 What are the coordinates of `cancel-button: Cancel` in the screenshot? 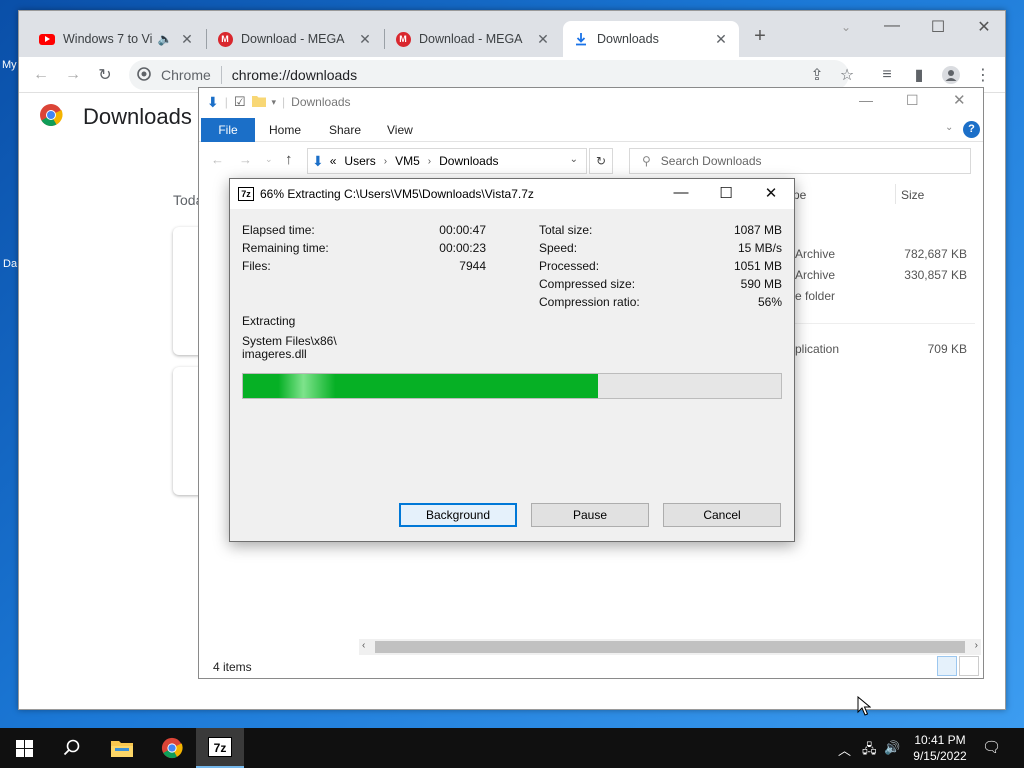 It's located at (722, 515).